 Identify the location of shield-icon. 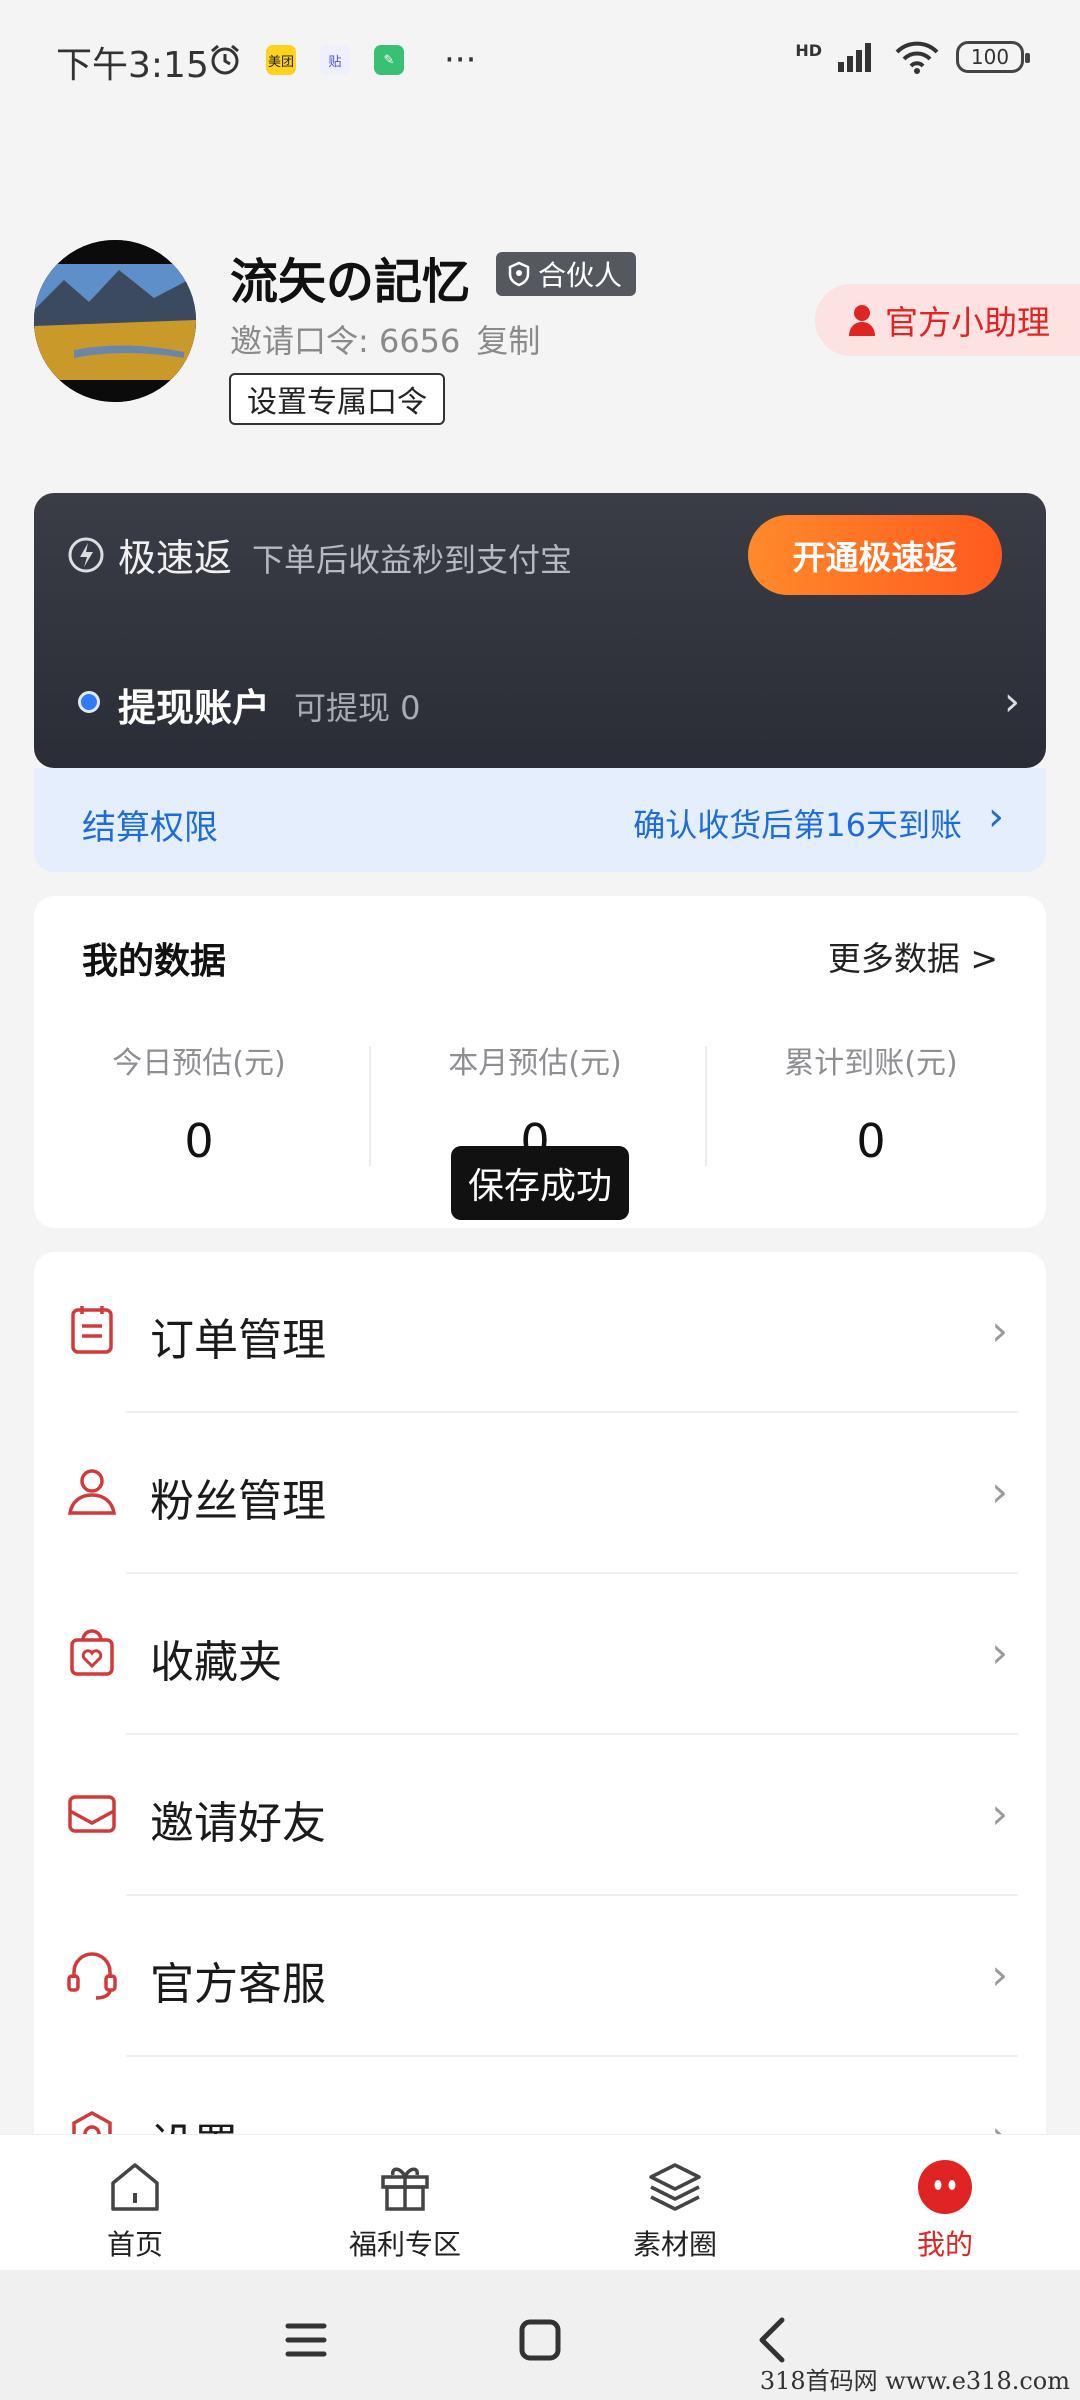
(519, 274).